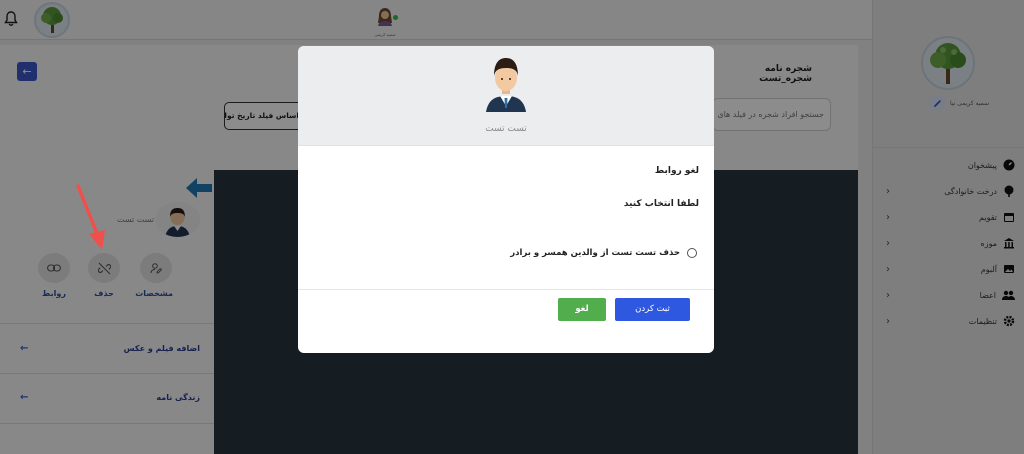 Image resolution: width=1024 pixels, height=454 pixels. Describe the element at coordinates (595, 253) in the screenshot. I see `relation-option-label: حذف تست تست از والدین همسر و برادر` at that location.